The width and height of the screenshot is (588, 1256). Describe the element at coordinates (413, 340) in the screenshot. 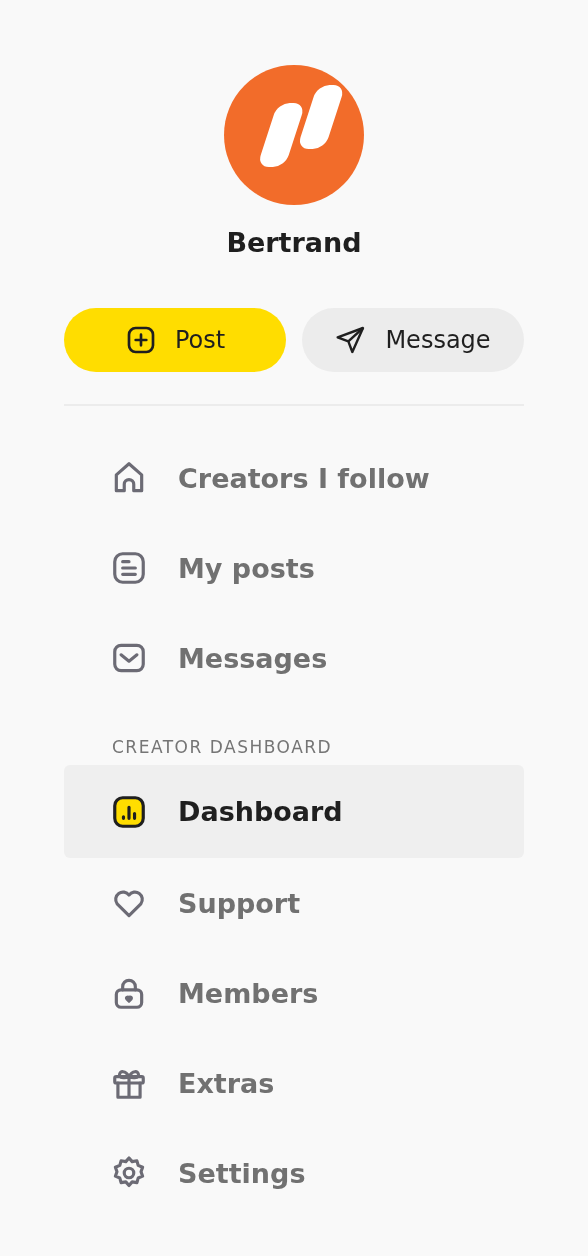

I see `message-button: Message` at that location.